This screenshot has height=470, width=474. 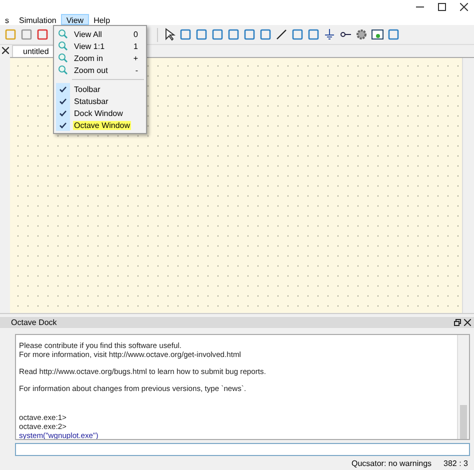 What do you see at coordinates (100, 101) in the screenshot?
I see `menu-item: Statusbar` at bounding box center [100, 101].